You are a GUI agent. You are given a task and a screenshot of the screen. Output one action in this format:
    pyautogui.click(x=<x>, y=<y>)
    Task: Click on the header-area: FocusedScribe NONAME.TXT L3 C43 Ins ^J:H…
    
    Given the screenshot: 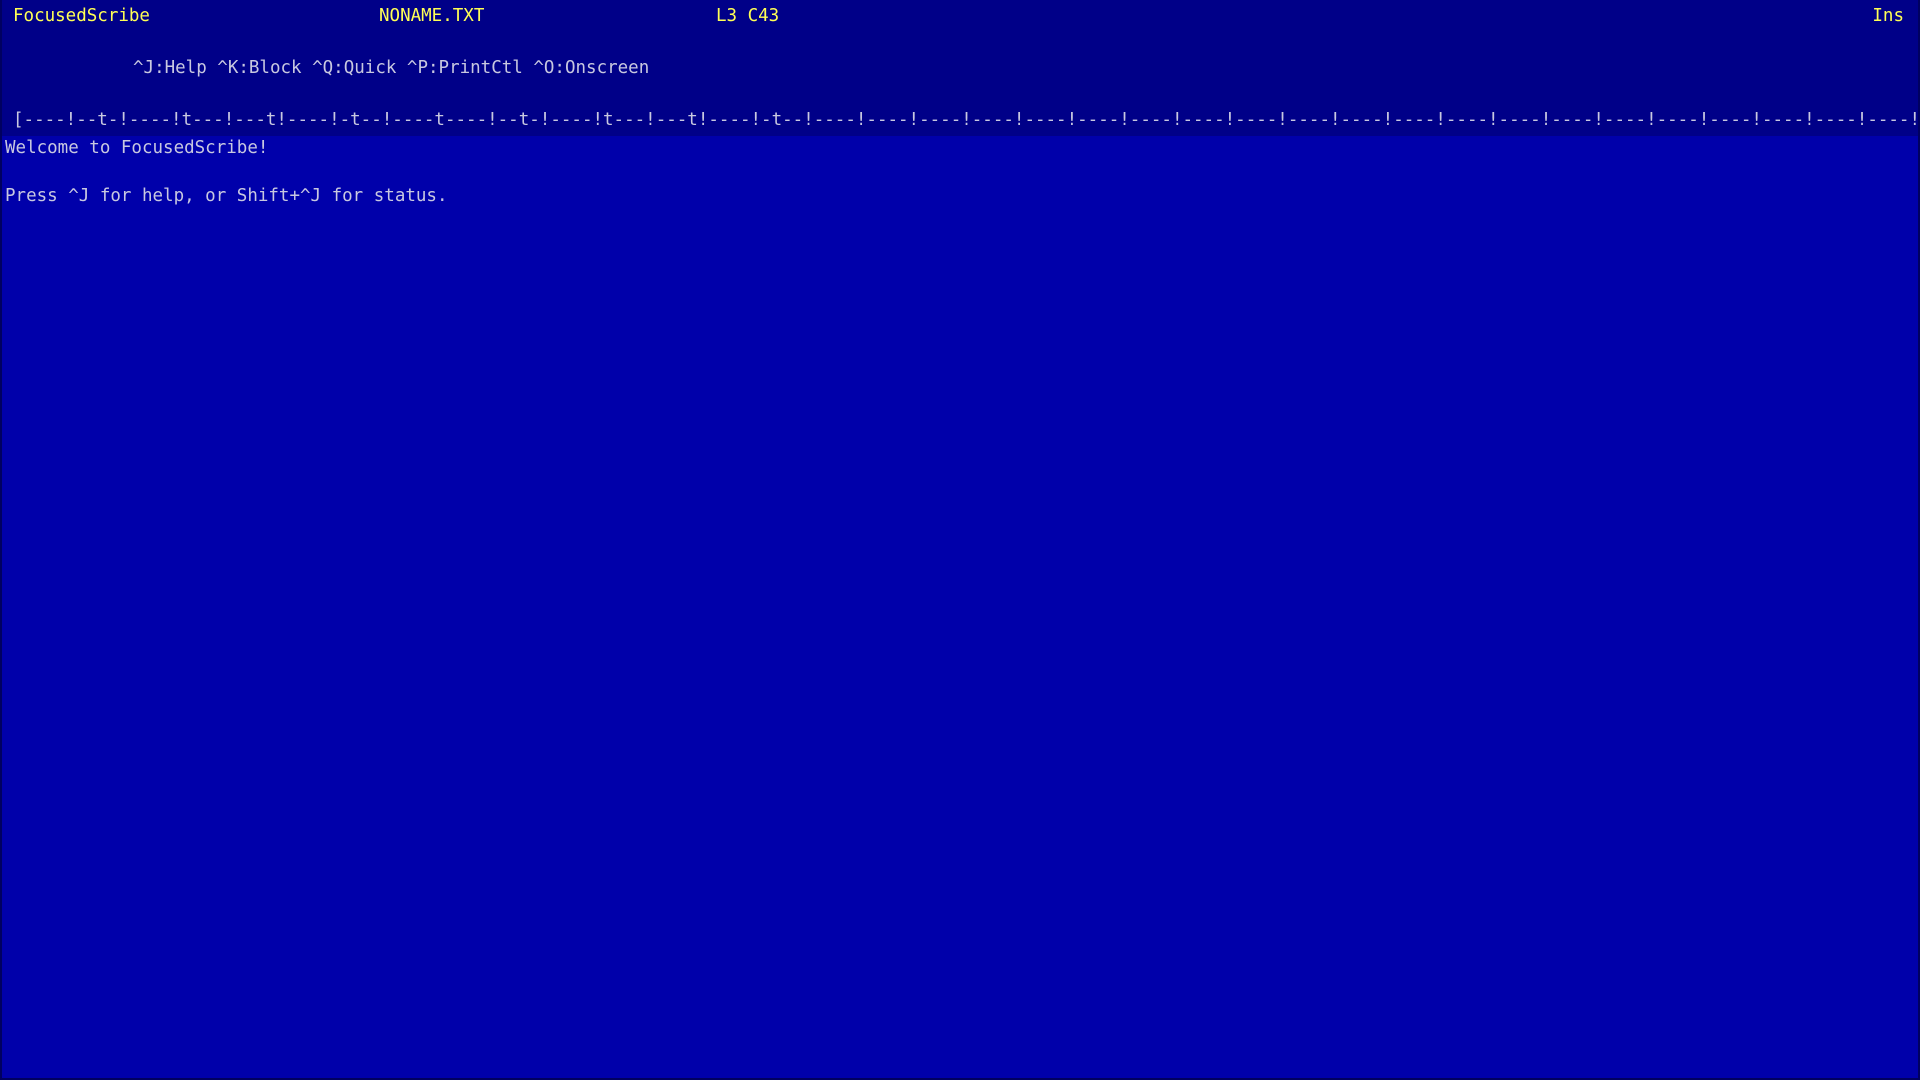 What is the action you would take?
    pyautogui.click(x=960, y=68)
    